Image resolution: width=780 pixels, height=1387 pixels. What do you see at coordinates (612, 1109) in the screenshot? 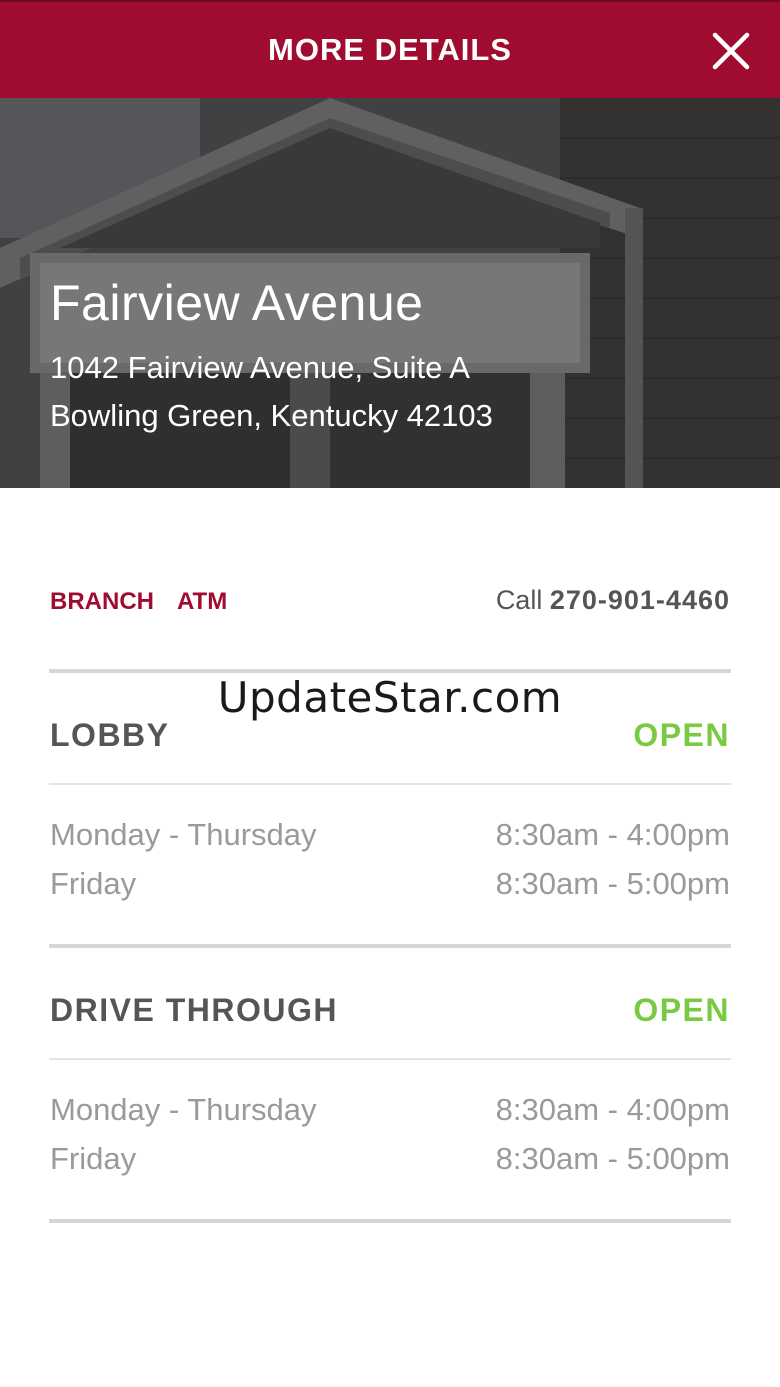
I see `drive-through-time-row-1: 8:30am - 4:00pm` at bounding box center [612, 1109].